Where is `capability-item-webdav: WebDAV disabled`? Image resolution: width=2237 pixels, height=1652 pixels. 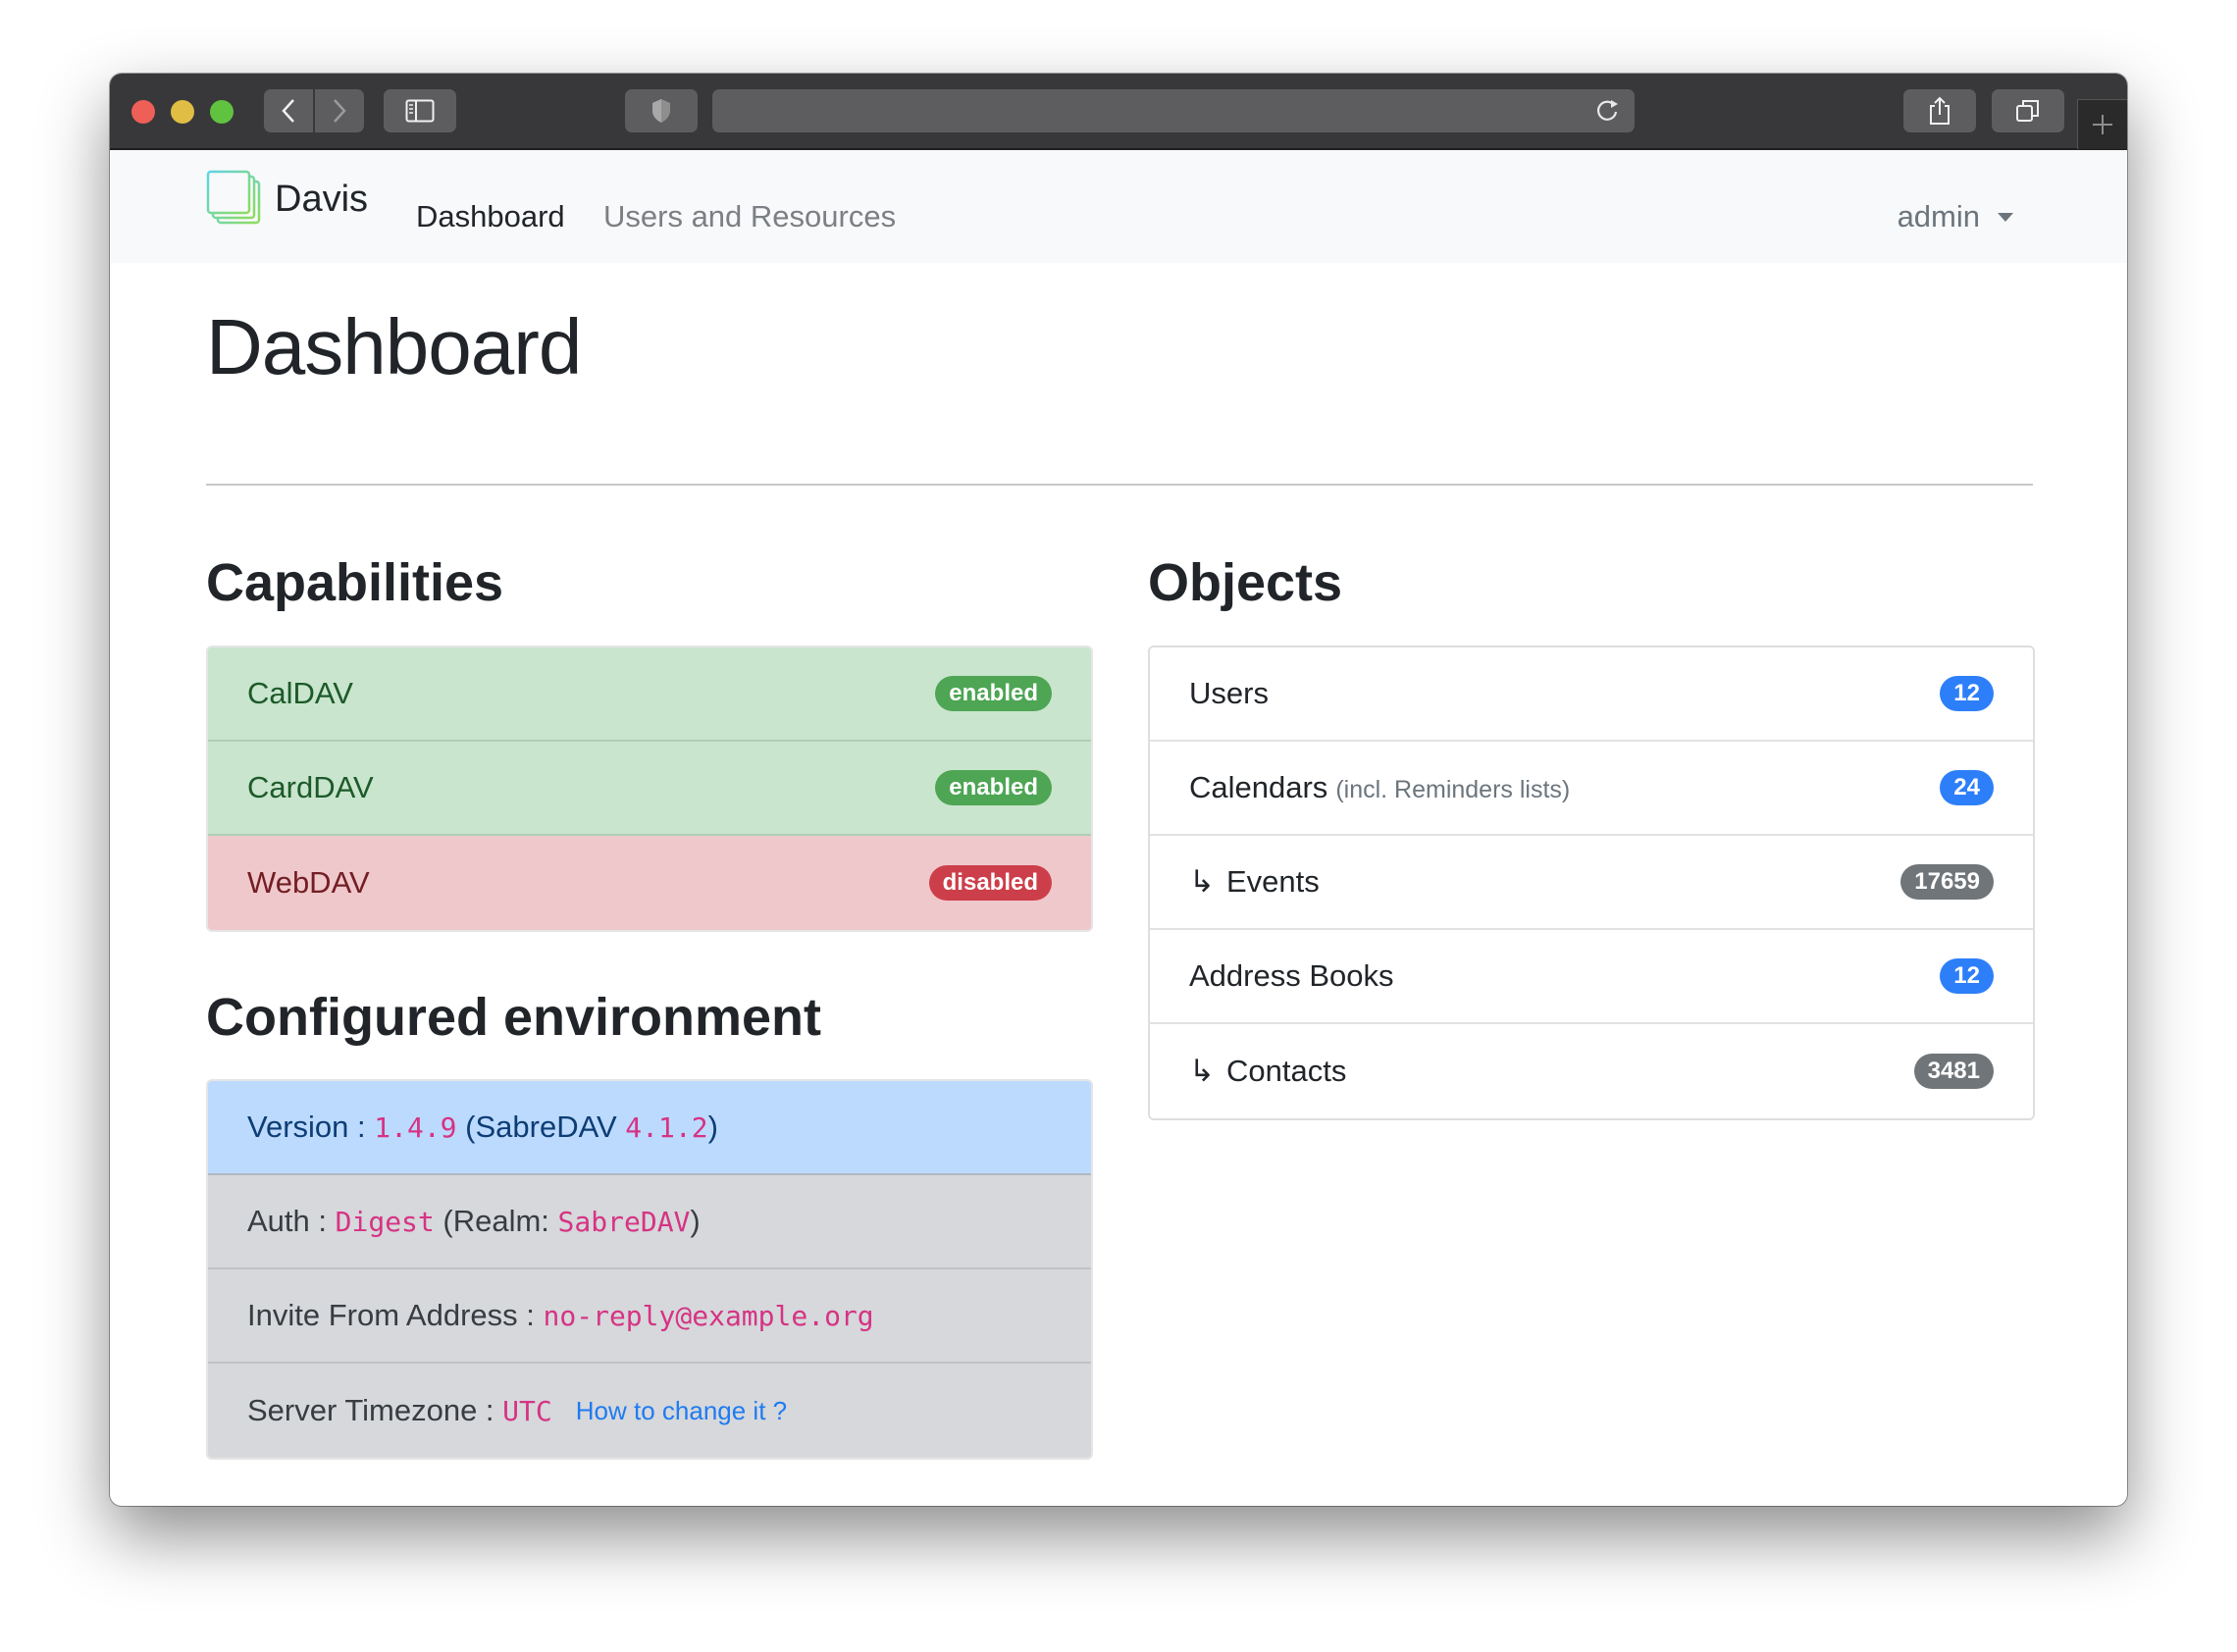 capability-item-webdav: WebDAV disabled is located at coordinates (649, 883).